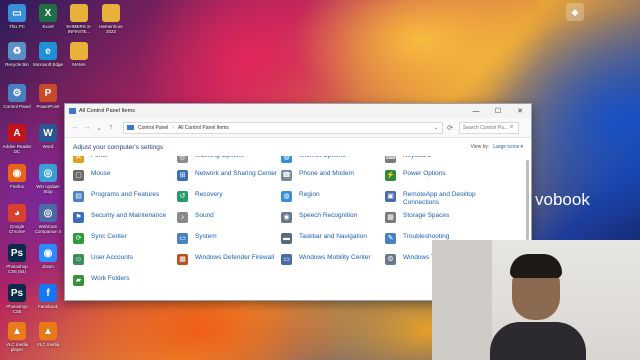  Describe the element at coordinates (17, 54) in the screenshot. I see `desktop-icon: ♻ Recycle Bin` at that location.